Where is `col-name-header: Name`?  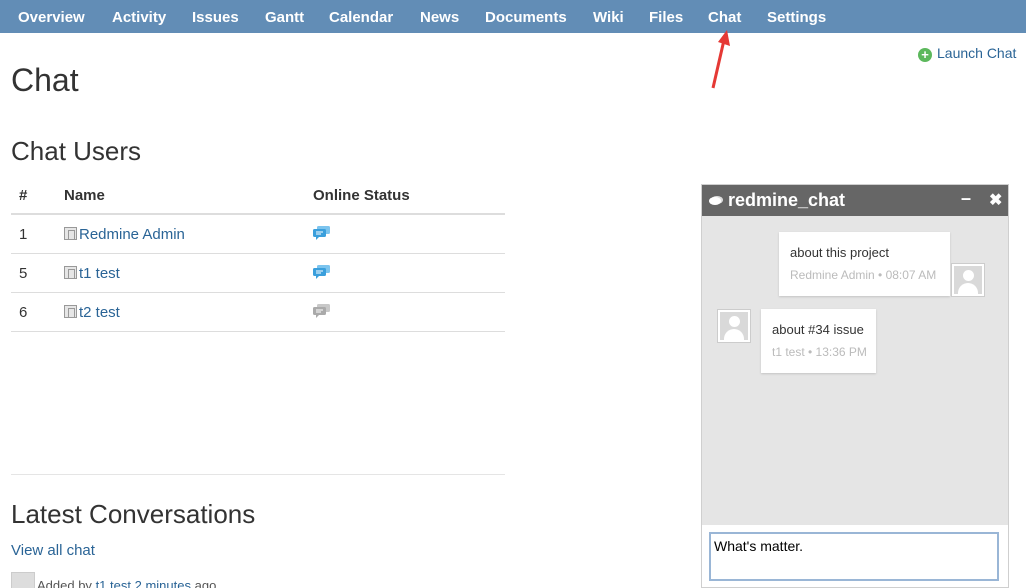
col-name-header: Name is located at coordinates (84, 195).